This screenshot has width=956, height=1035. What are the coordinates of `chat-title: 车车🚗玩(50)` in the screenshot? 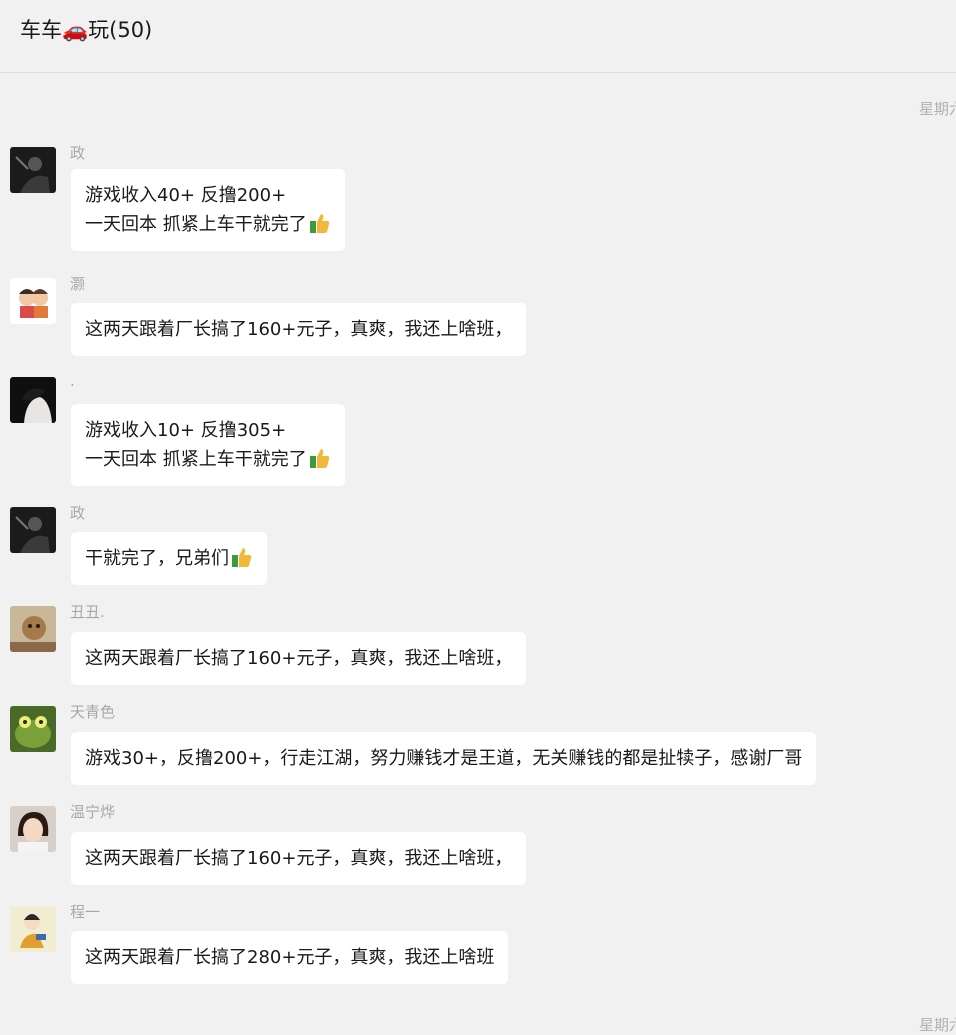 It's located at (86, 30).